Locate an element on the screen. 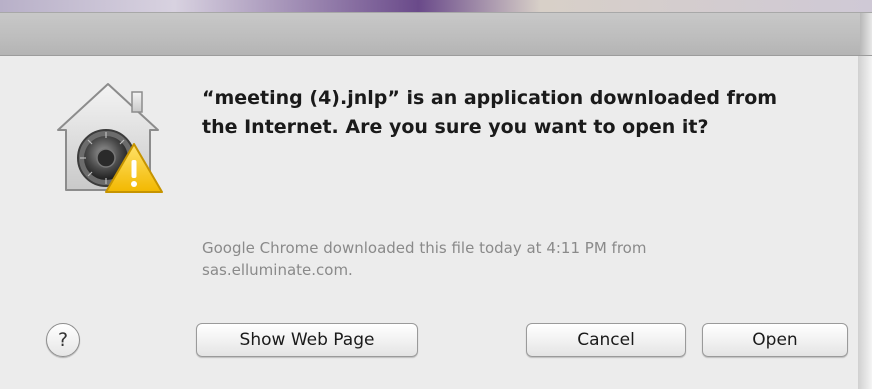 Image resolution: width=872 pixels, height=389 pixels. show-web-page-button: Show Web Page is located at coordinates (307, 340).